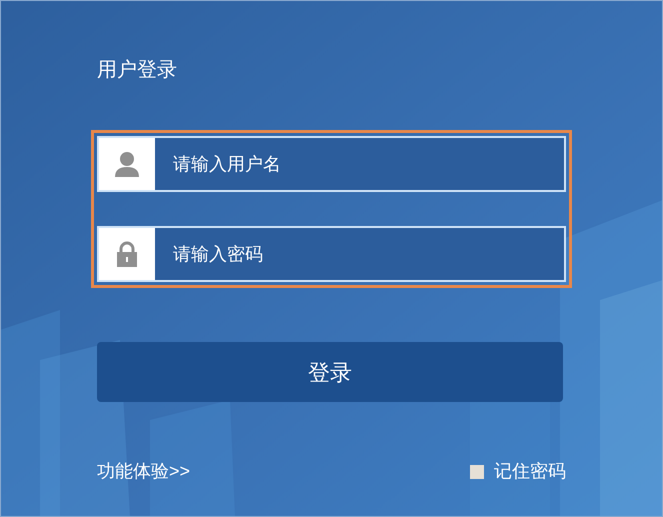 The width and height of the screenshot is (663, 517). I want to click on remember-label: 记住密码, so click(530, 471).